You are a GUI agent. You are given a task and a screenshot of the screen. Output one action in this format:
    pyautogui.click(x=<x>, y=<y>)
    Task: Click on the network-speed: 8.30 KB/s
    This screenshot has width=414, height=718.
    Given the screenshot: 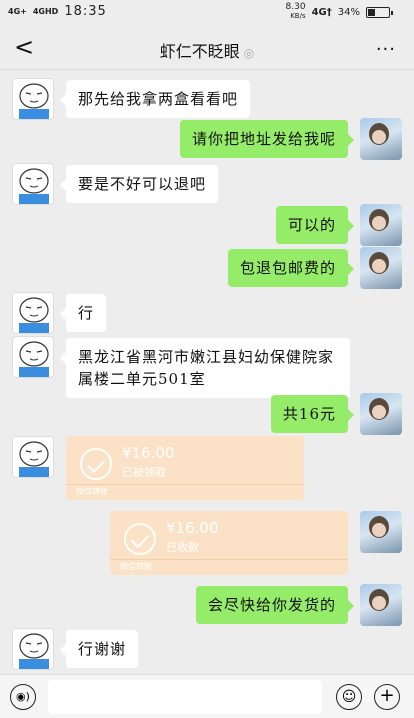 What is the action you would take?
    pyautogui.click(x=295, y=11)
    